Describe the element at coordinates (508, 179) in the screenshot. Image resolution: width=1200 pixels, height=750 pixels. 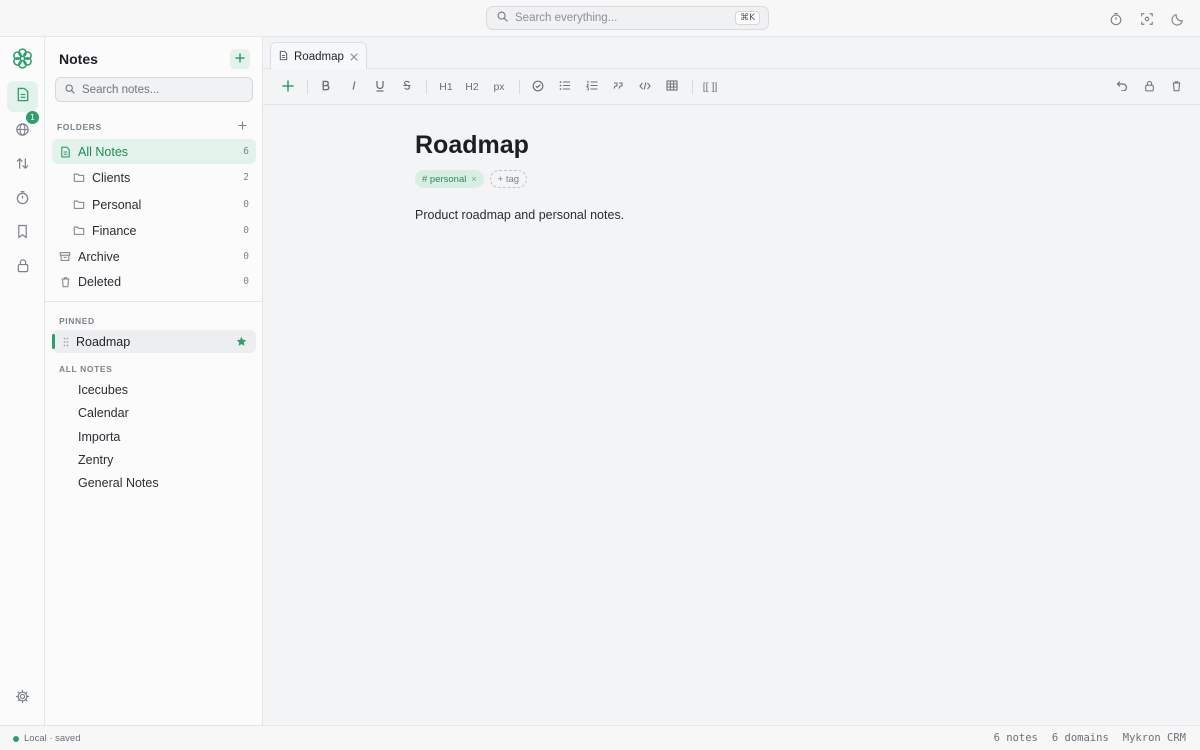
I see `add-tag-button: + tag` at that location.